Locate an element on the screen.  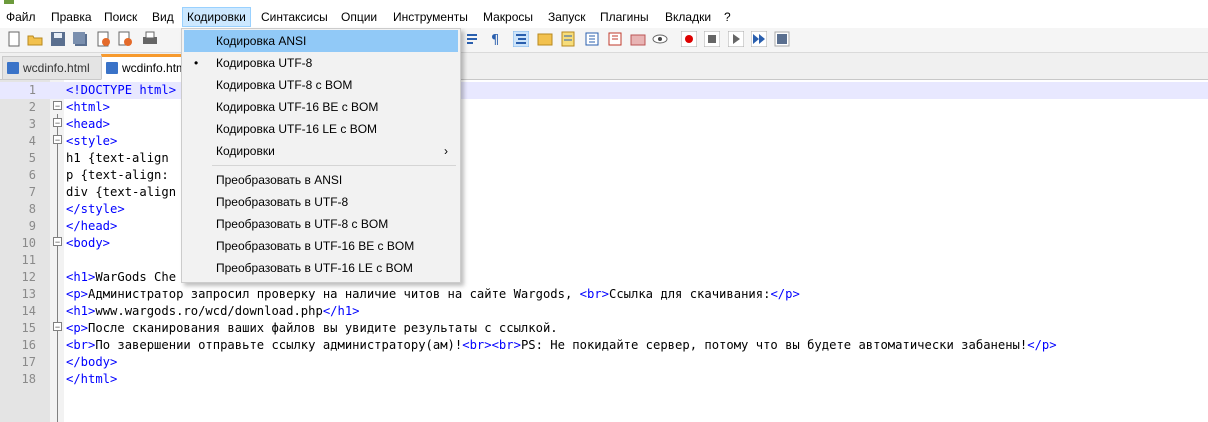
menu-tools: Инструменты is located at coordinates (430, 17).